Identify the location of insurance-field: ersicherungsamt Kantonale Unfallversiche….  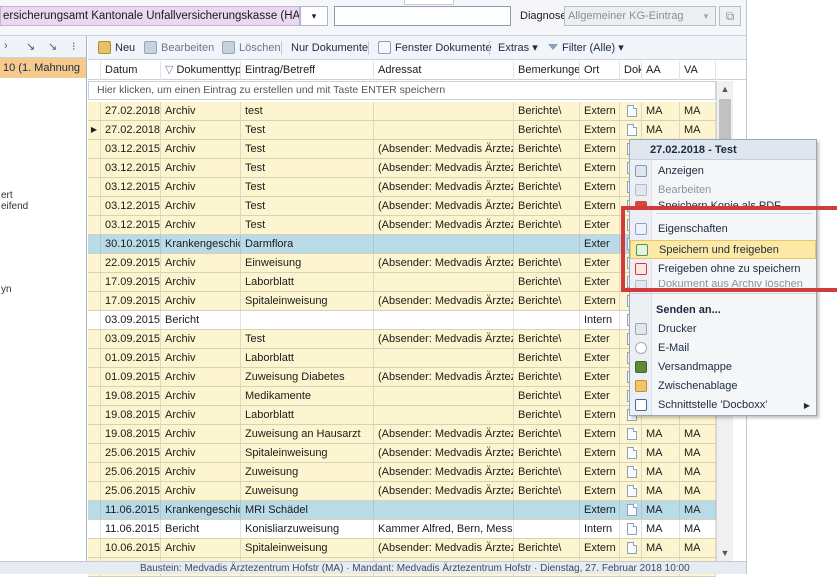
(150, 16).